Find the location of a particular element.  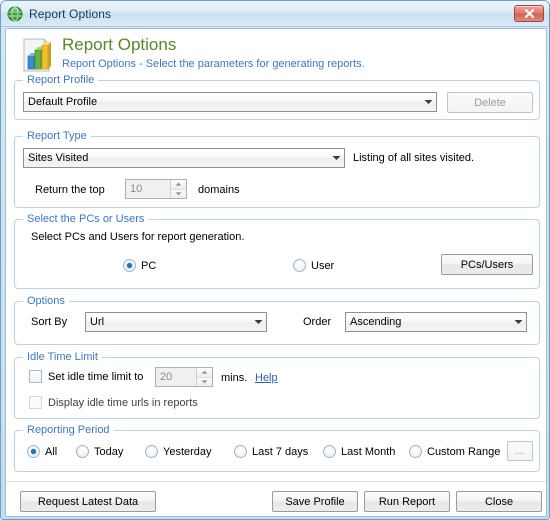

report-type-select: Sites Visited is located at coordinates (184, 158).